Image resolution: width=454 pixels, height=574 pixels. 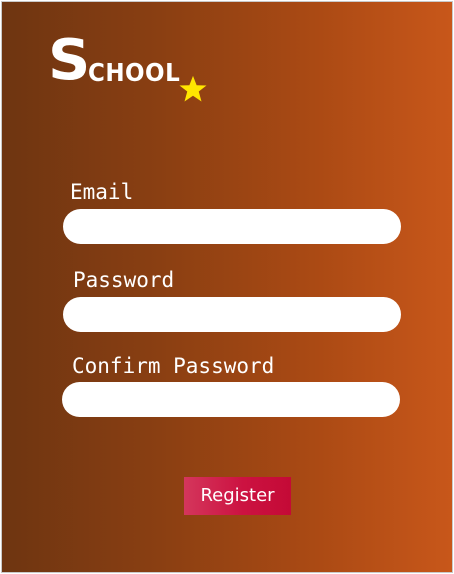 I want to click on register-button: Register, so click(x=237, y=496).